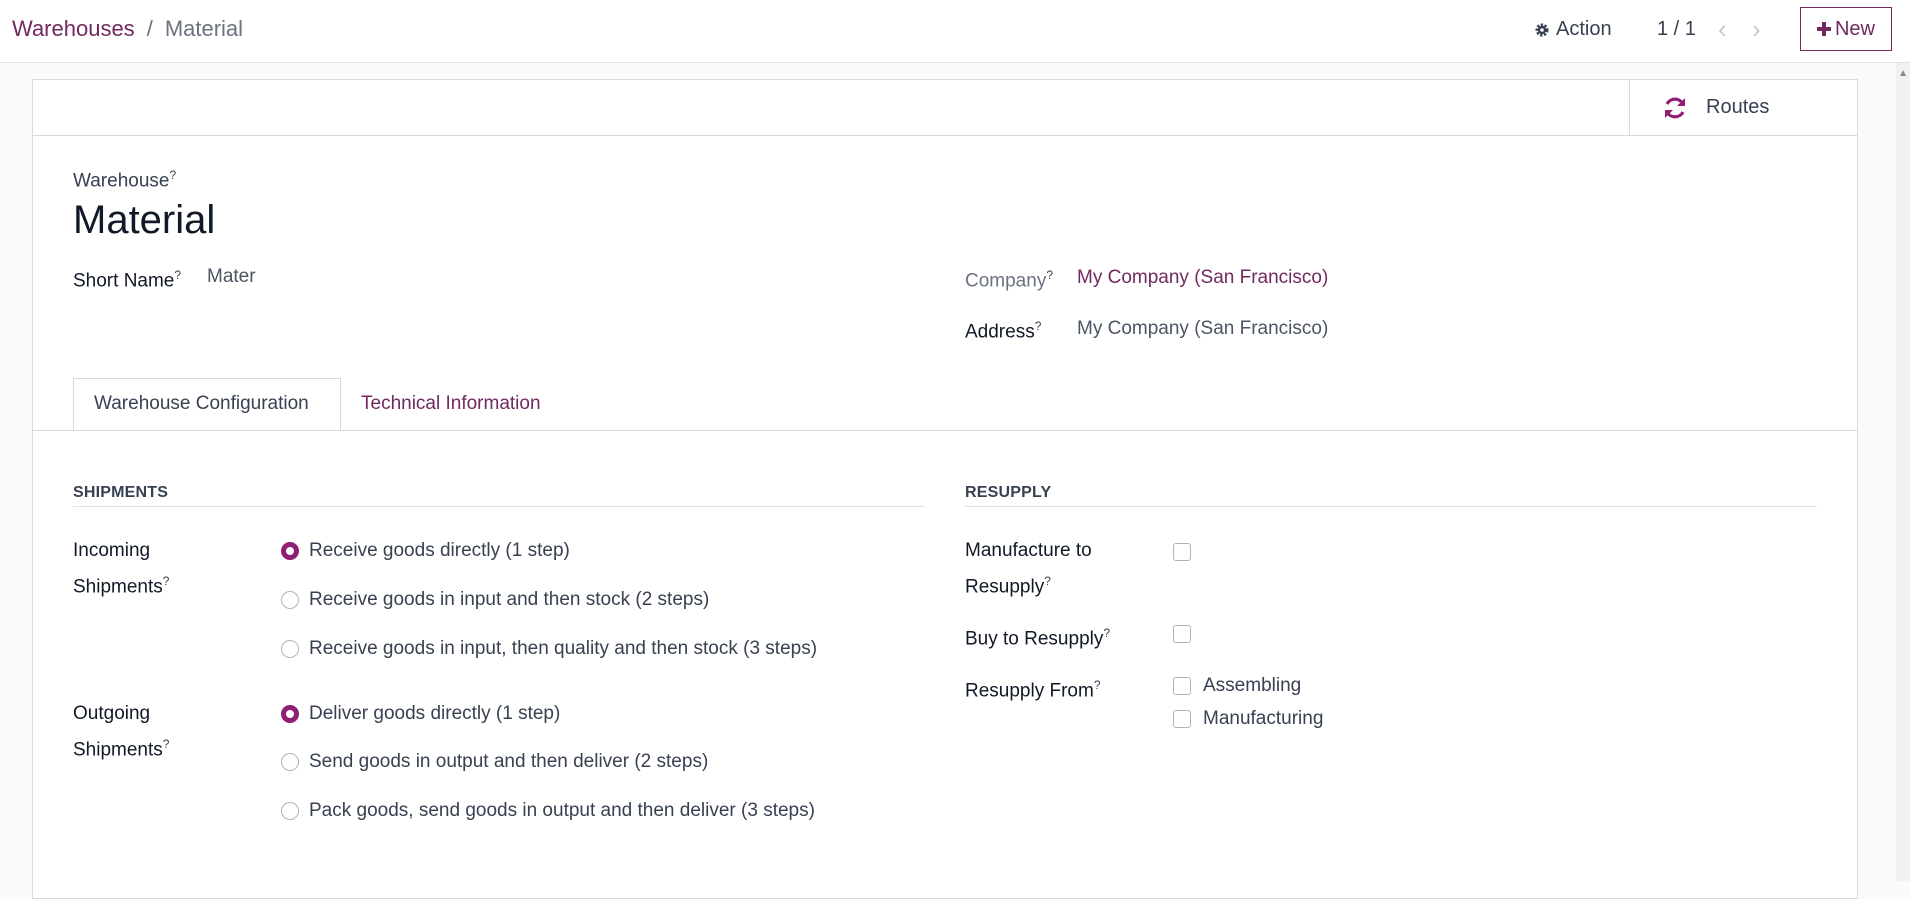 The image size is (1910, 899). I want to click on new-button: New, so click(1846, 29).